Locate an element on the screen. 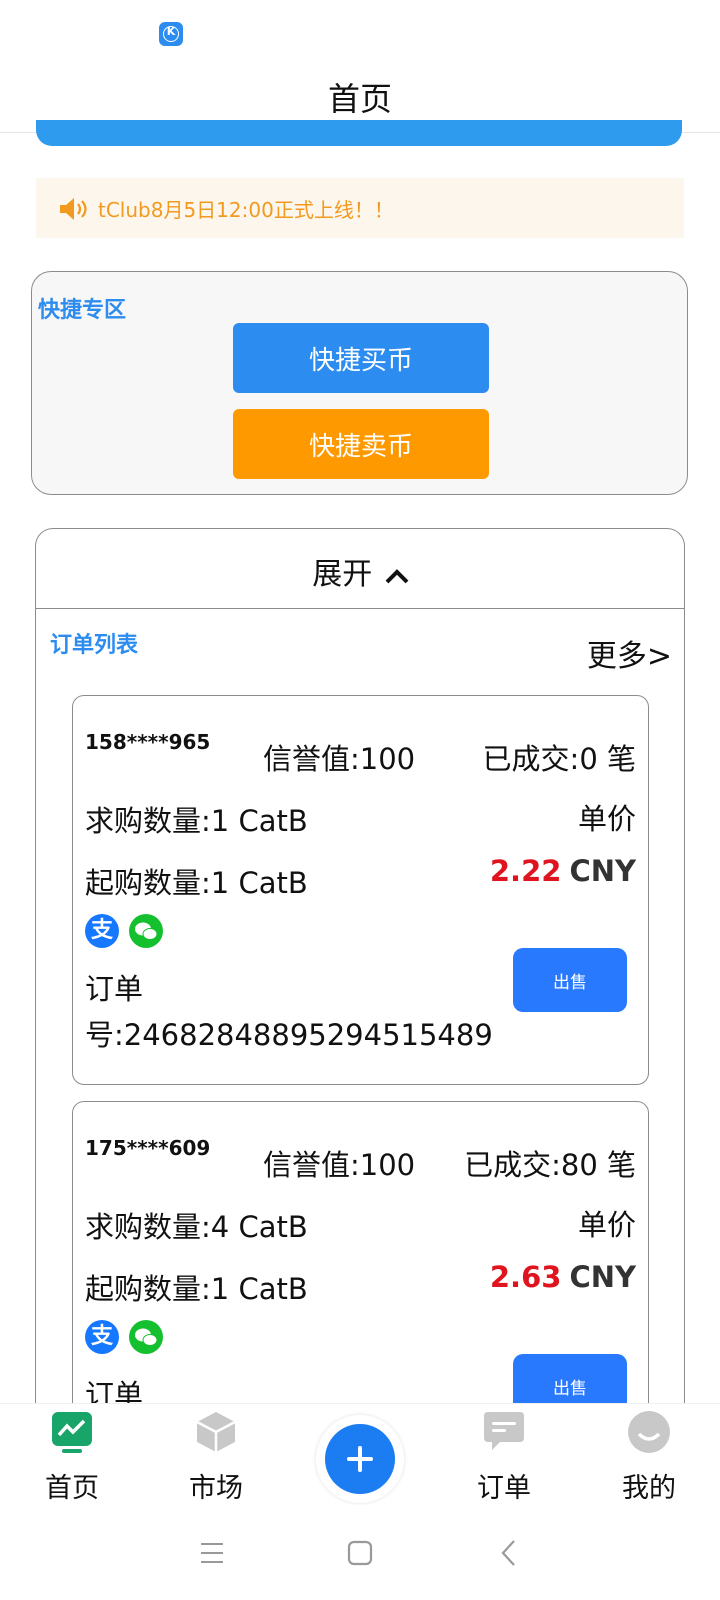 The height and width of the screenshot is (1600, 720). cube-icon is located at coordinates (216, 1432).